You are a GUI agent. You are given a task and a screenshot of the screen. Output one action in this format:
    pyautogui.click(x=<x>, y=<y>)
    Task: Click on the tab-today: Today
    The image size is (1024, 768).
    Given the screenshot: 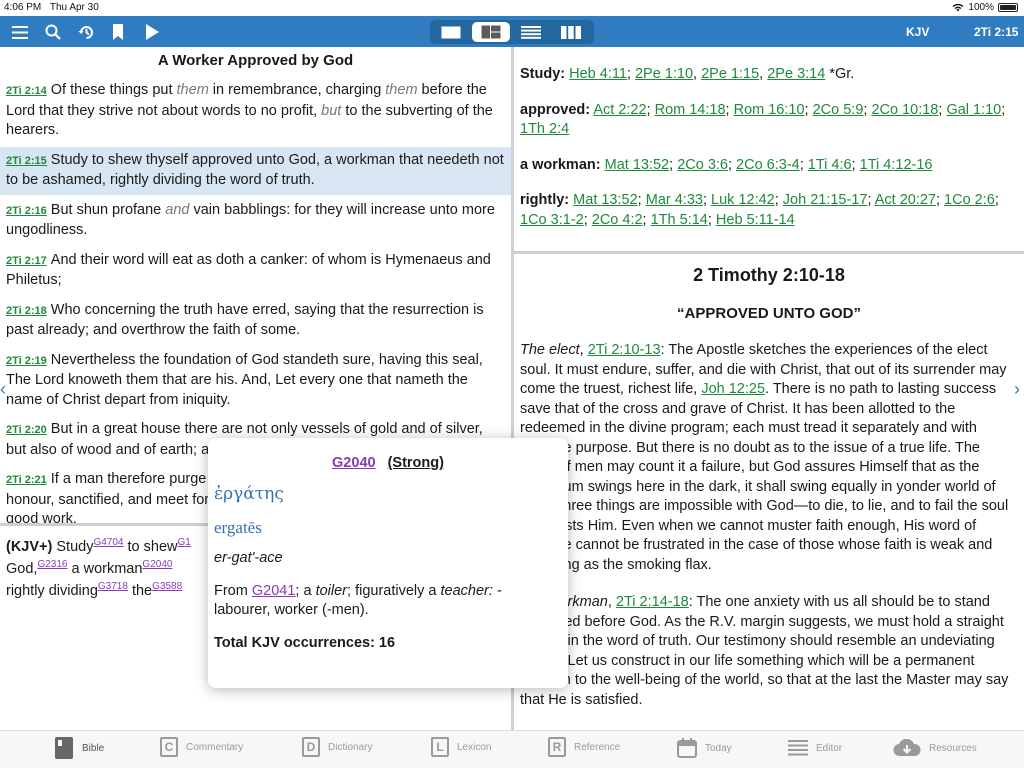 What is the action you would take?
    pyautogui.click(x=704, y=748)
    